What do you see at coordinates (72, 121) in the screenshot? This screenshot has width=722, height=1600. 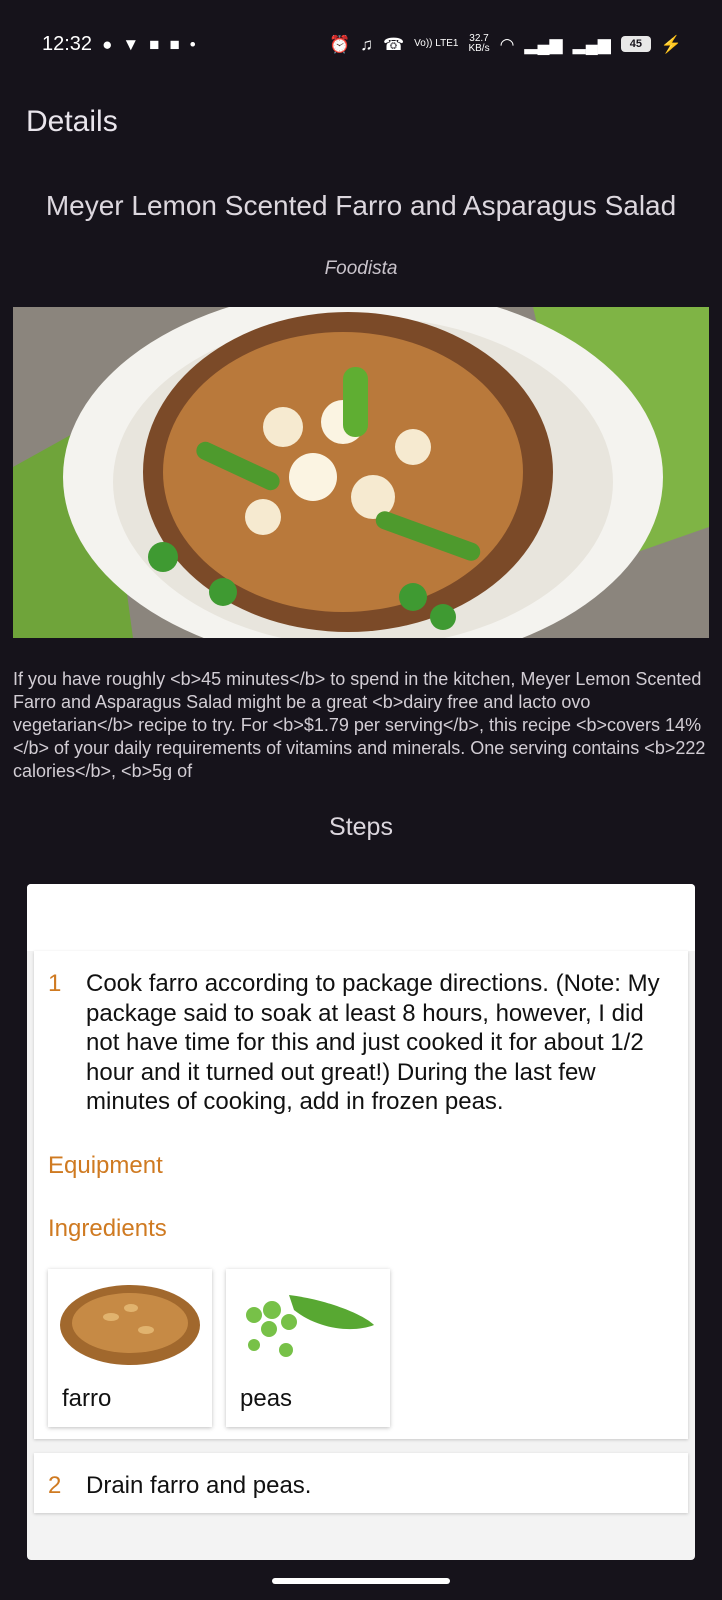 I see `page-title: Details` at bounding box center [72, 121].